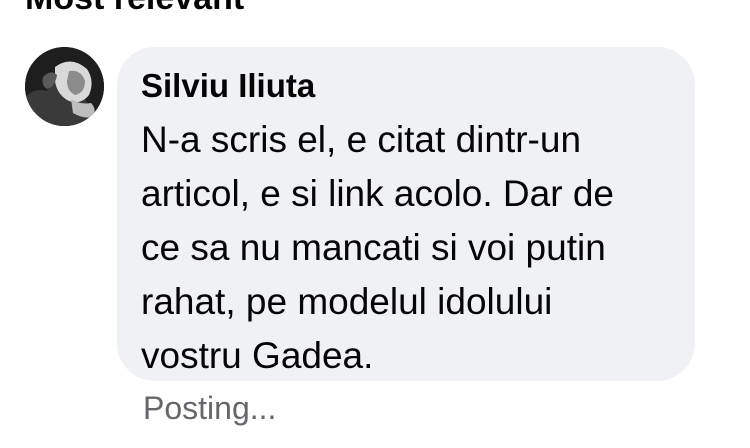  Describe the element at coordinates (257, 355) in the screenshot. I see `comment-line: vostru Gadea.` at that location.